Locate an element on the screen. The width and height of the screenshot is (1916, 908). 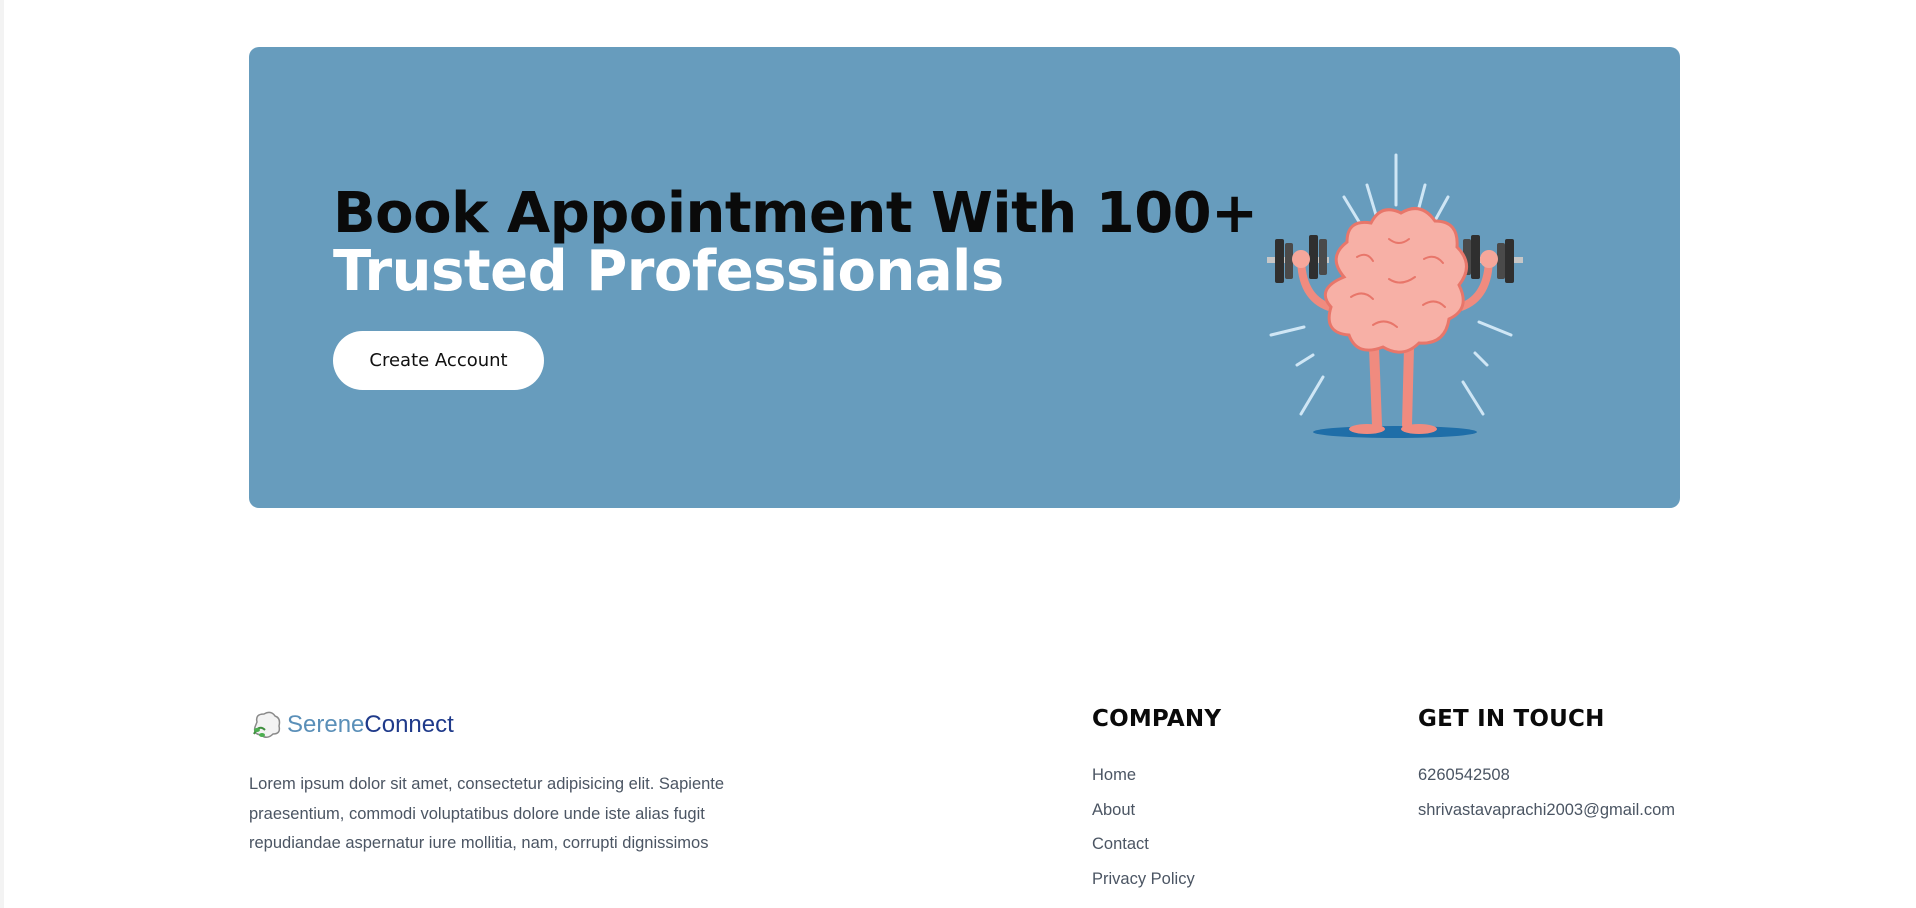
brand-name-part1: Serene is located at coordinates (326, 724).